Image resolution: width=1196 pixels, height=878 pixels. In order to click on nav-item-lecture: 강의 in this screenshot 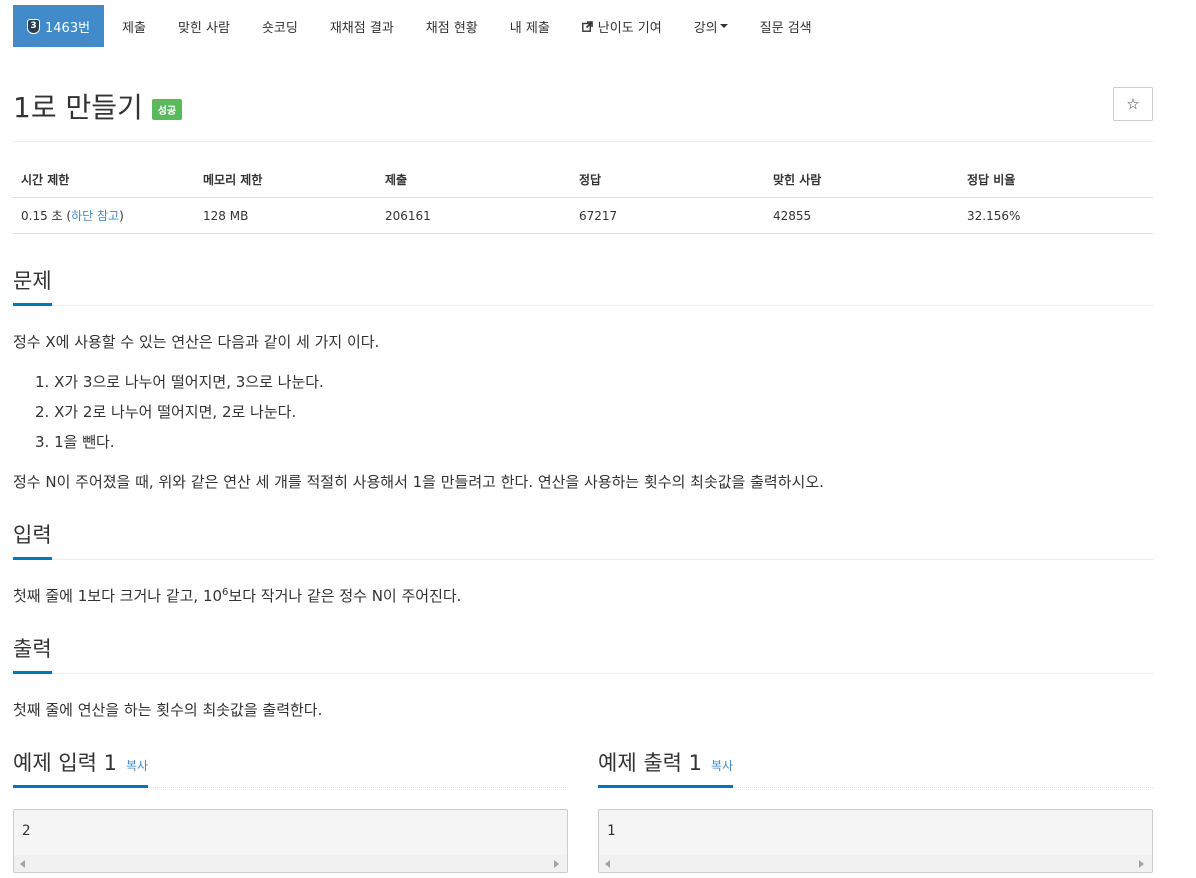, I will do `click(711, 26)`.